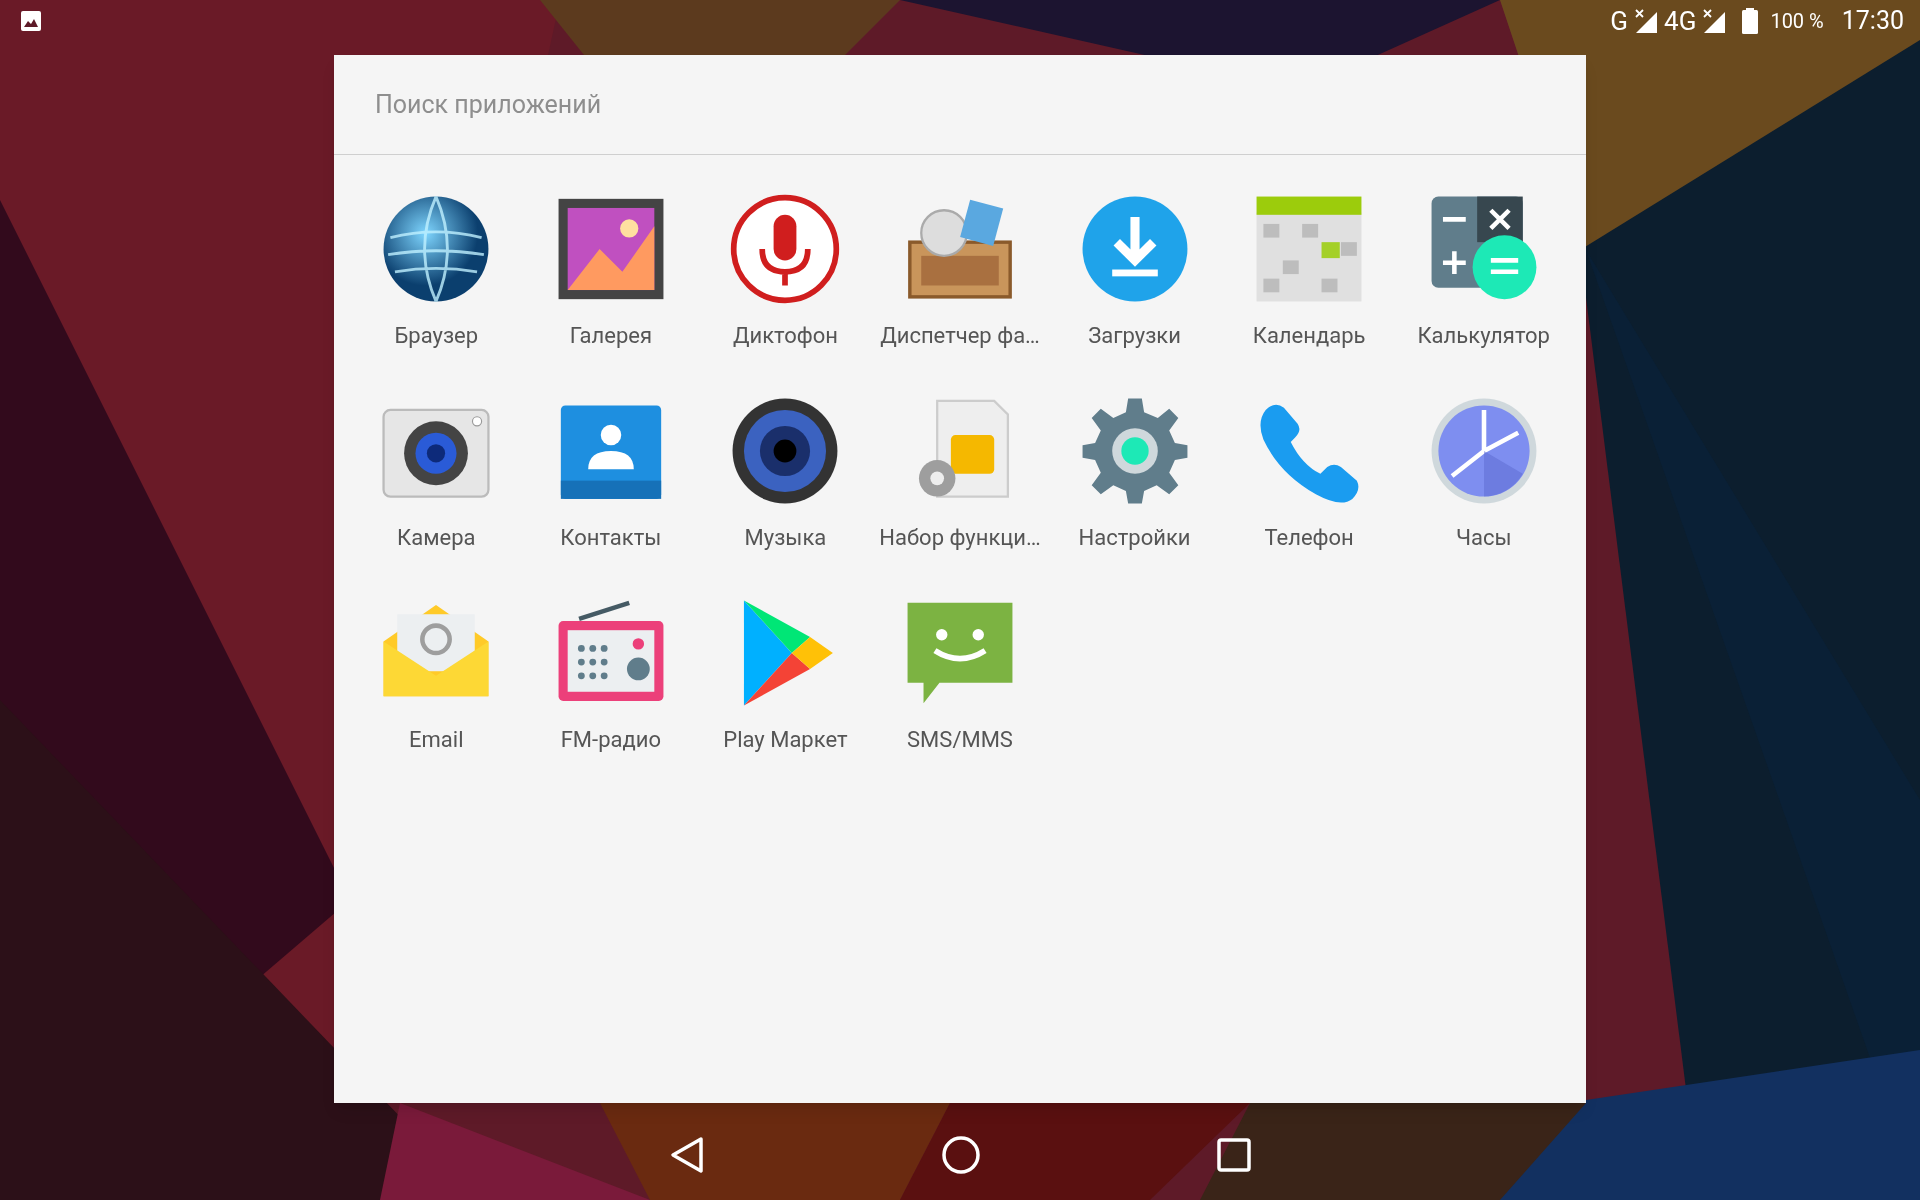 Image resolution: width=1920 pixels, height=1200 pixels. Describe the element at coordinates (611, 335) in the screenshot. I see `app-label: Галерея` at that location.